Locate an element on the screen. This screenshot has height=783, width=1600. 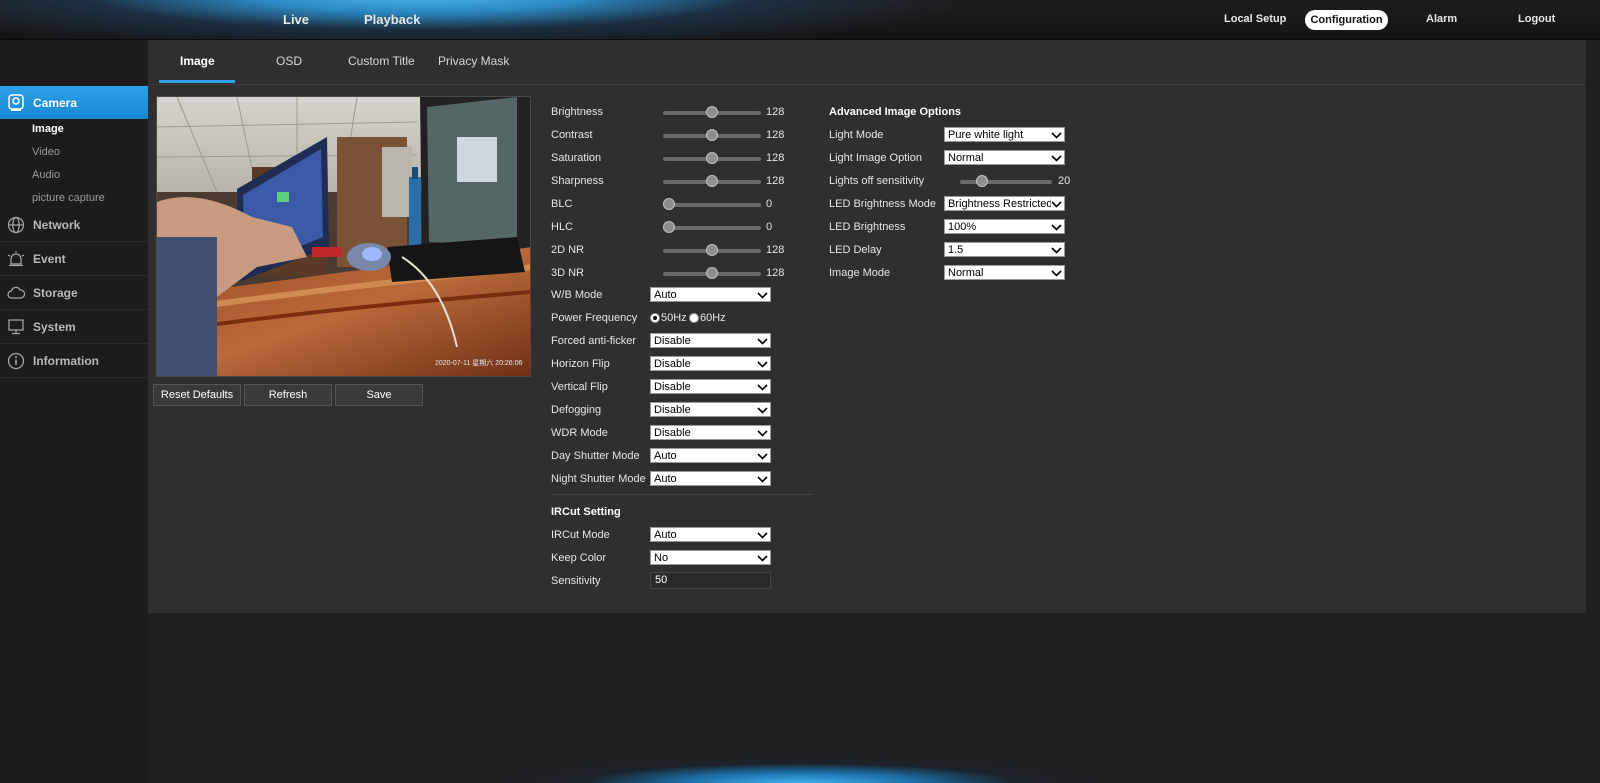
light-image-option-value: Normal is located at coordinates (966, 158).